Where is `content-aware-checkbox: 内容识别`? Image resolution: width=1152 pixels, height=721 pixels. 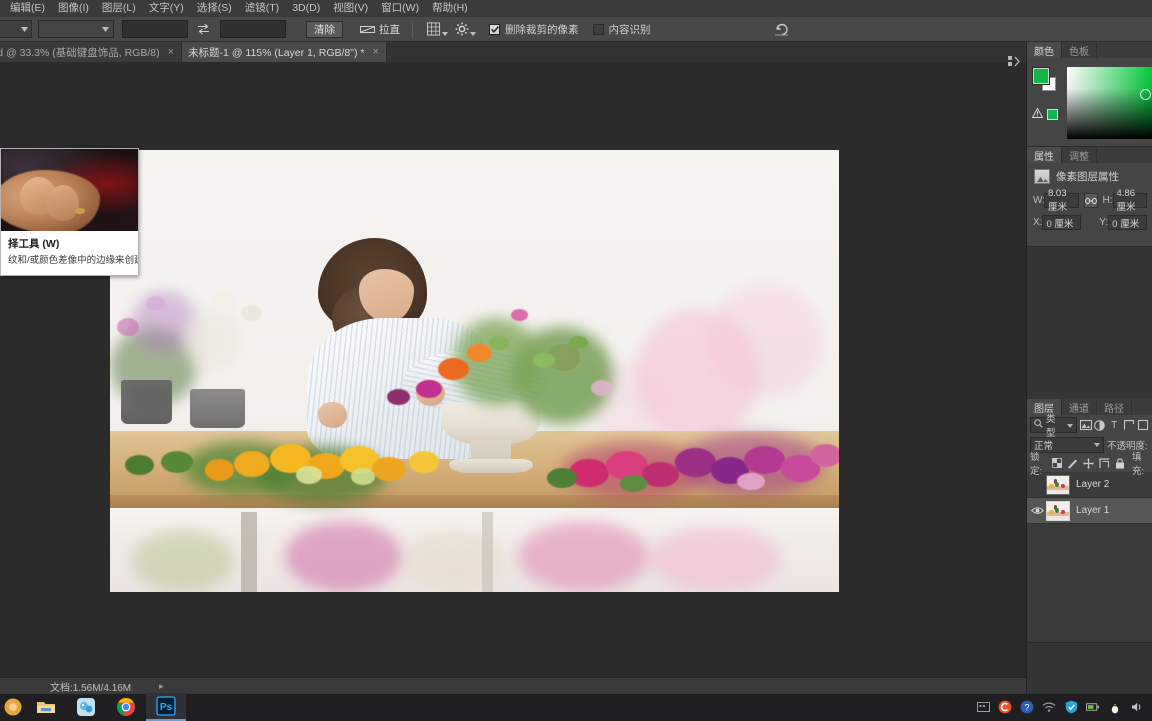 content-aware-checkbox: 内容识别 is located at coordinates (621, 29).